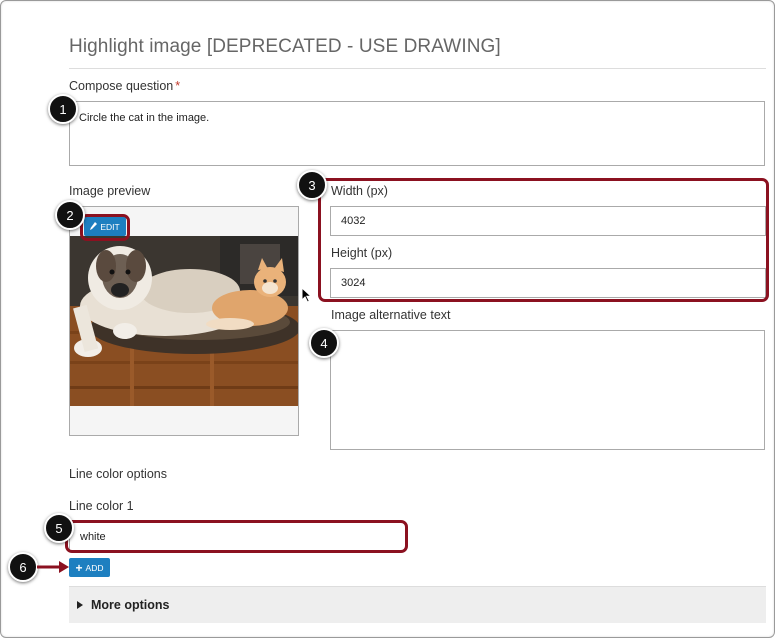 The image size is (775, 638). I want to click on add-button-label: ADD, so click(94, 567).